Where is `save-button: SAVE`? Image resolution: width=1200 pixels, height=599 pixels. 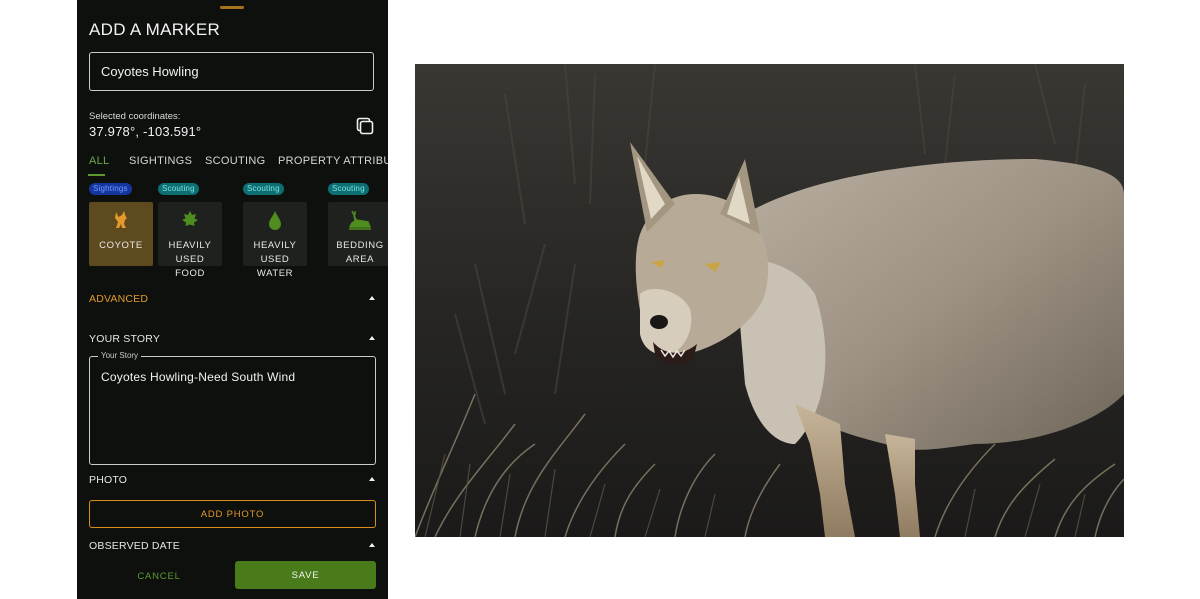 save-button: SAVE is located at coordinates (305, 575).